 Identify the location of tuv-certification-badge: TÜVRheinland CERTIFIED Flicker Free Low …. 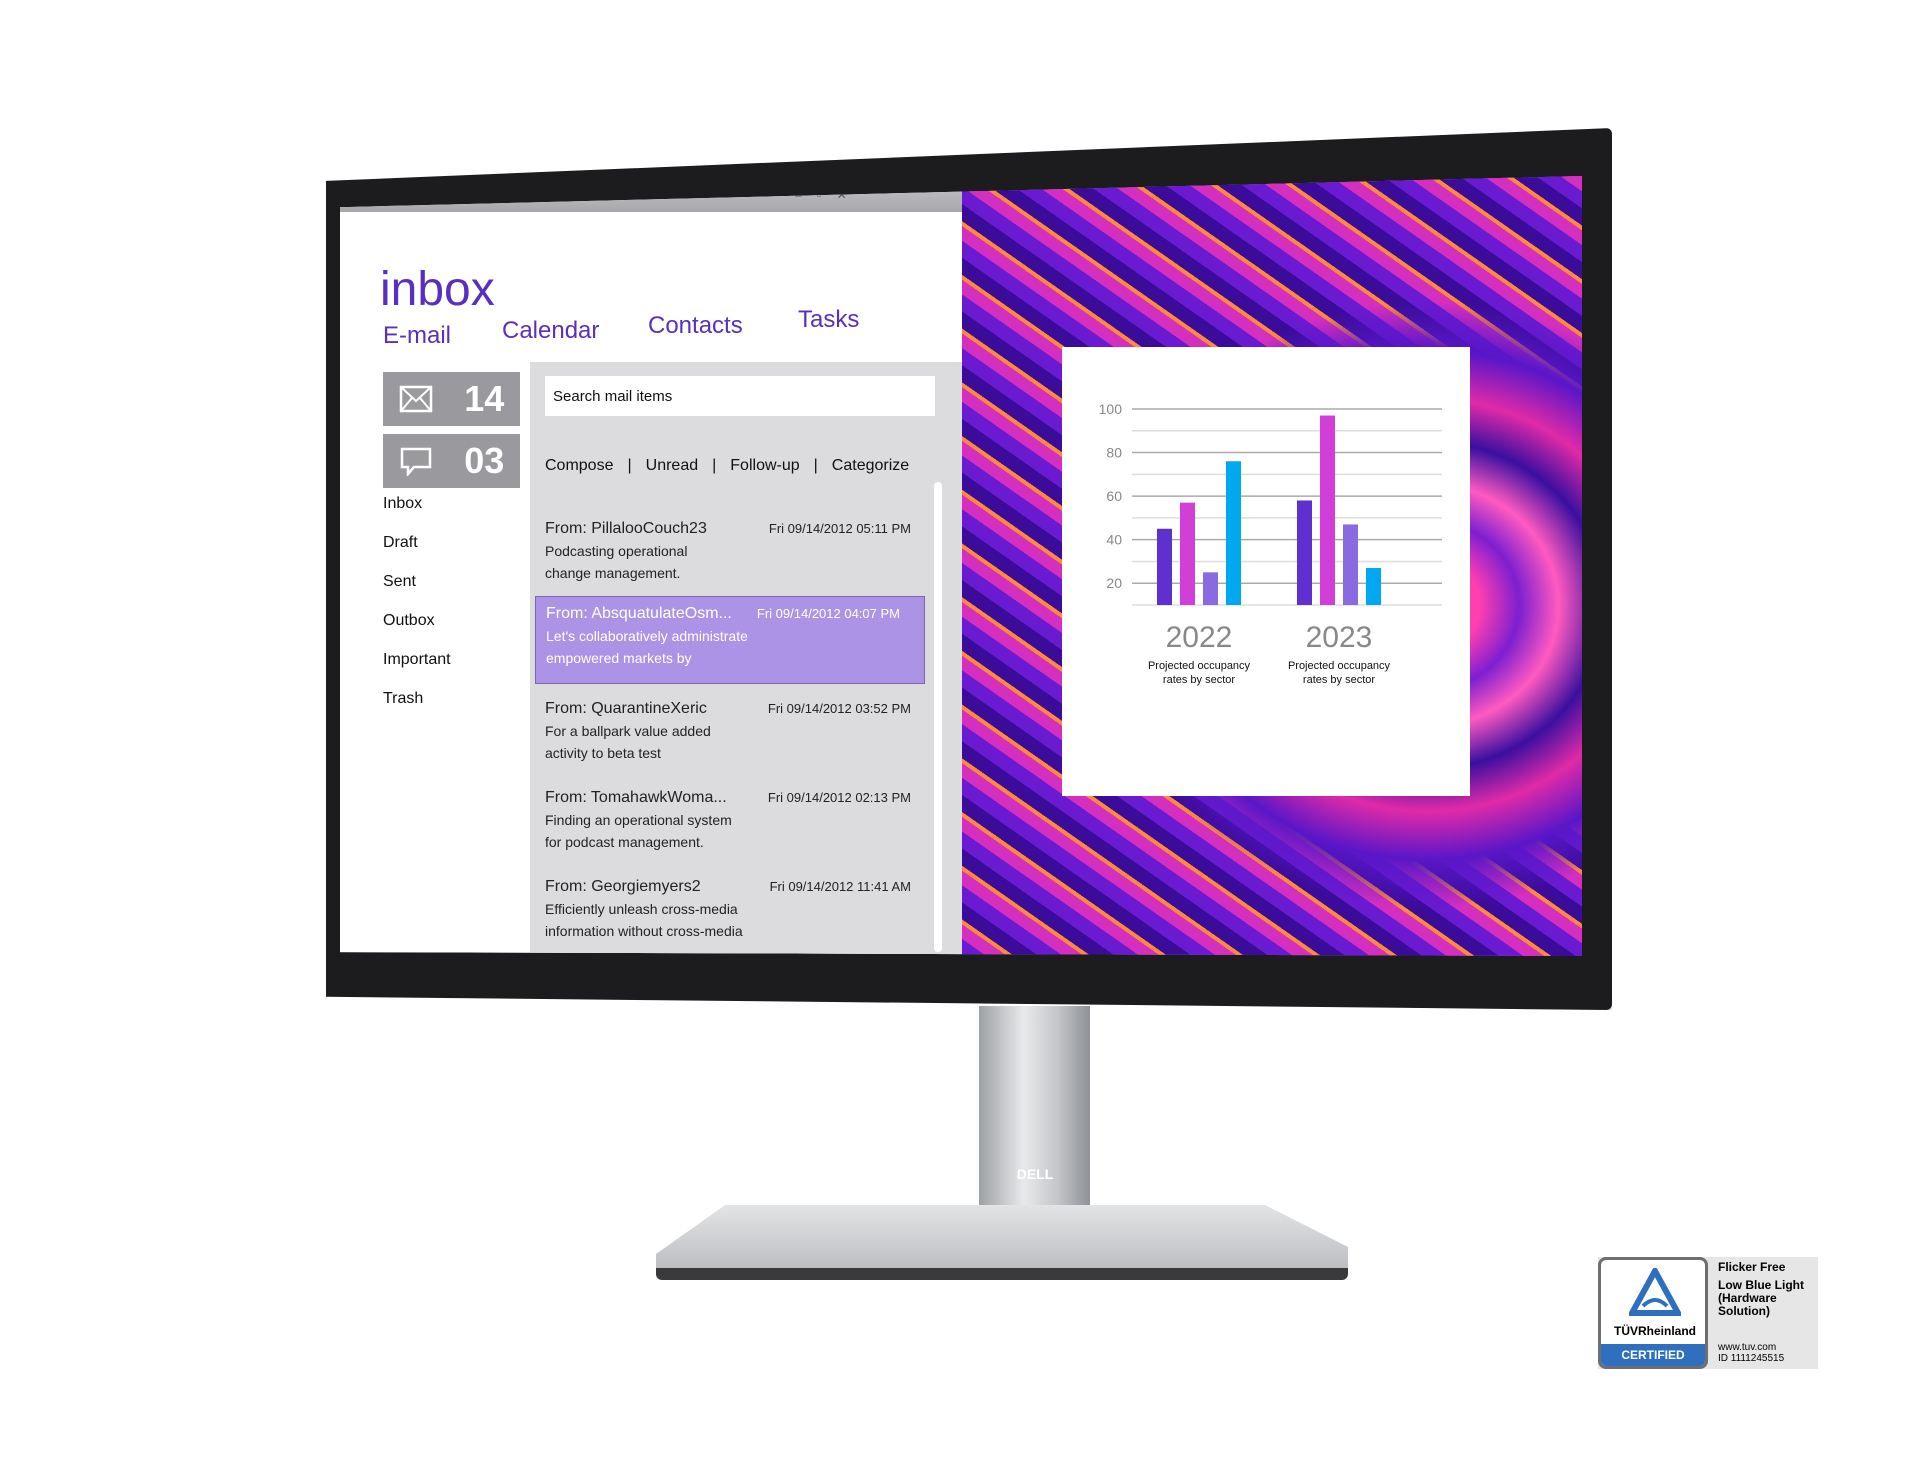
(1708, 1313).